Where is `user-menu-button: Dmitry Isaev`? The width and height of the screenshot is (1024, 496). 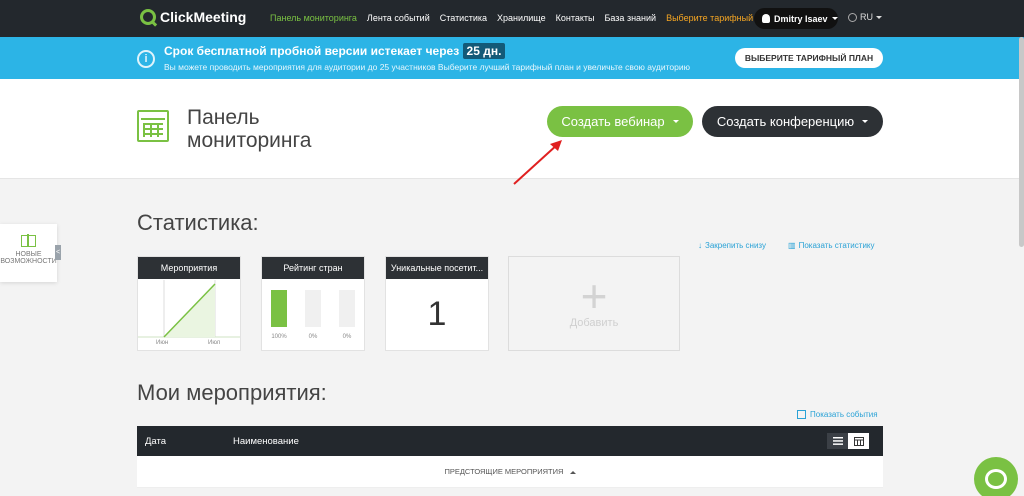 user-menu-button: Dmitry Isaev is located at coordinates (796, 18).